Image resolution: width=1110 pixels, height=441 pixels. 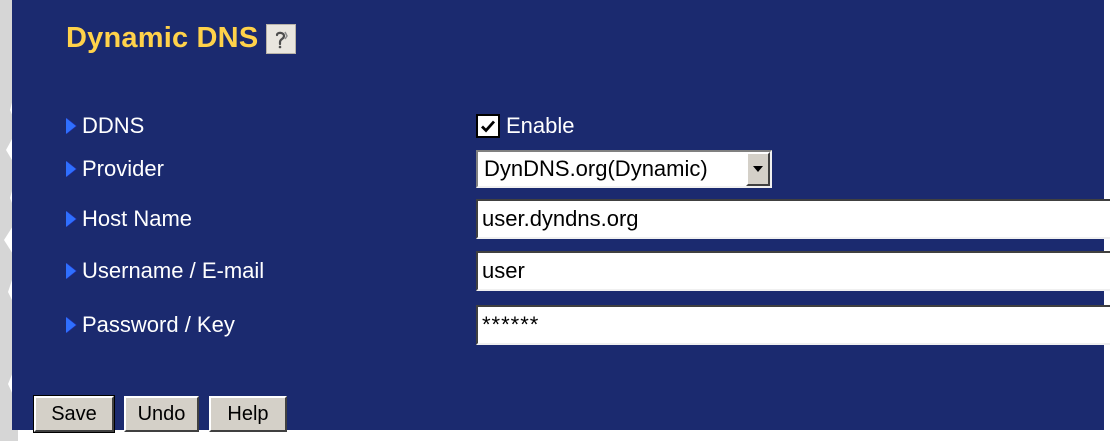 What do you see at coordinates (113, 125) in the screenshot?
I see `ddns-label: DDNS` at bounding box center [113, 125].